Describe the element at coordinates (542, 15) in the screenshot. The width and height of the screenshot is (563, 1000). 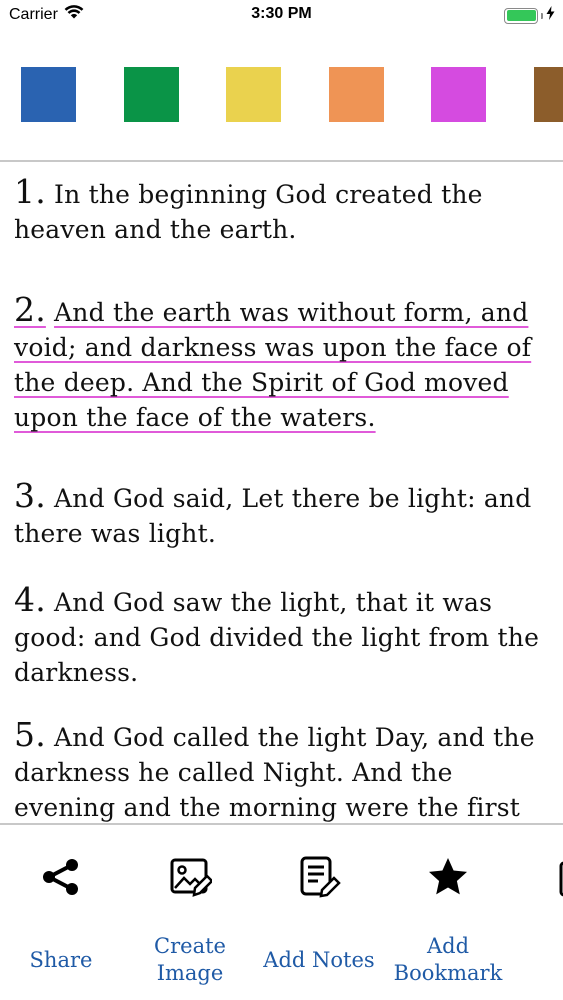
I see `battery-nub` at that location.